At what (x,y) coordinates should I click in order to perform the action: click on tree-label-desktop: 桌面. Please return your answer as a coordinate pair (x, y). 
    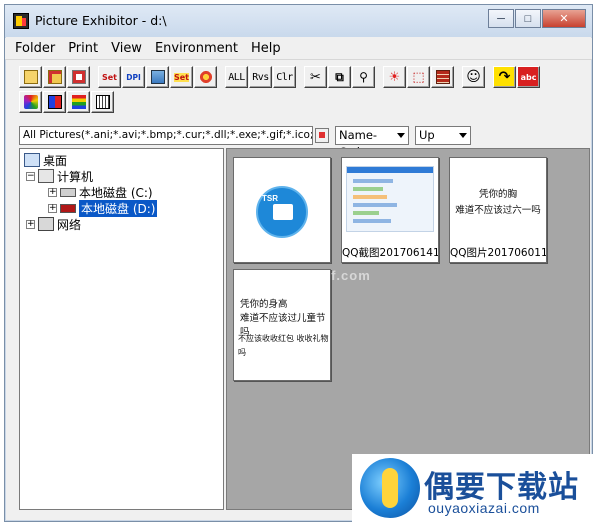
    Looking at the image, I should click on (55, 160).